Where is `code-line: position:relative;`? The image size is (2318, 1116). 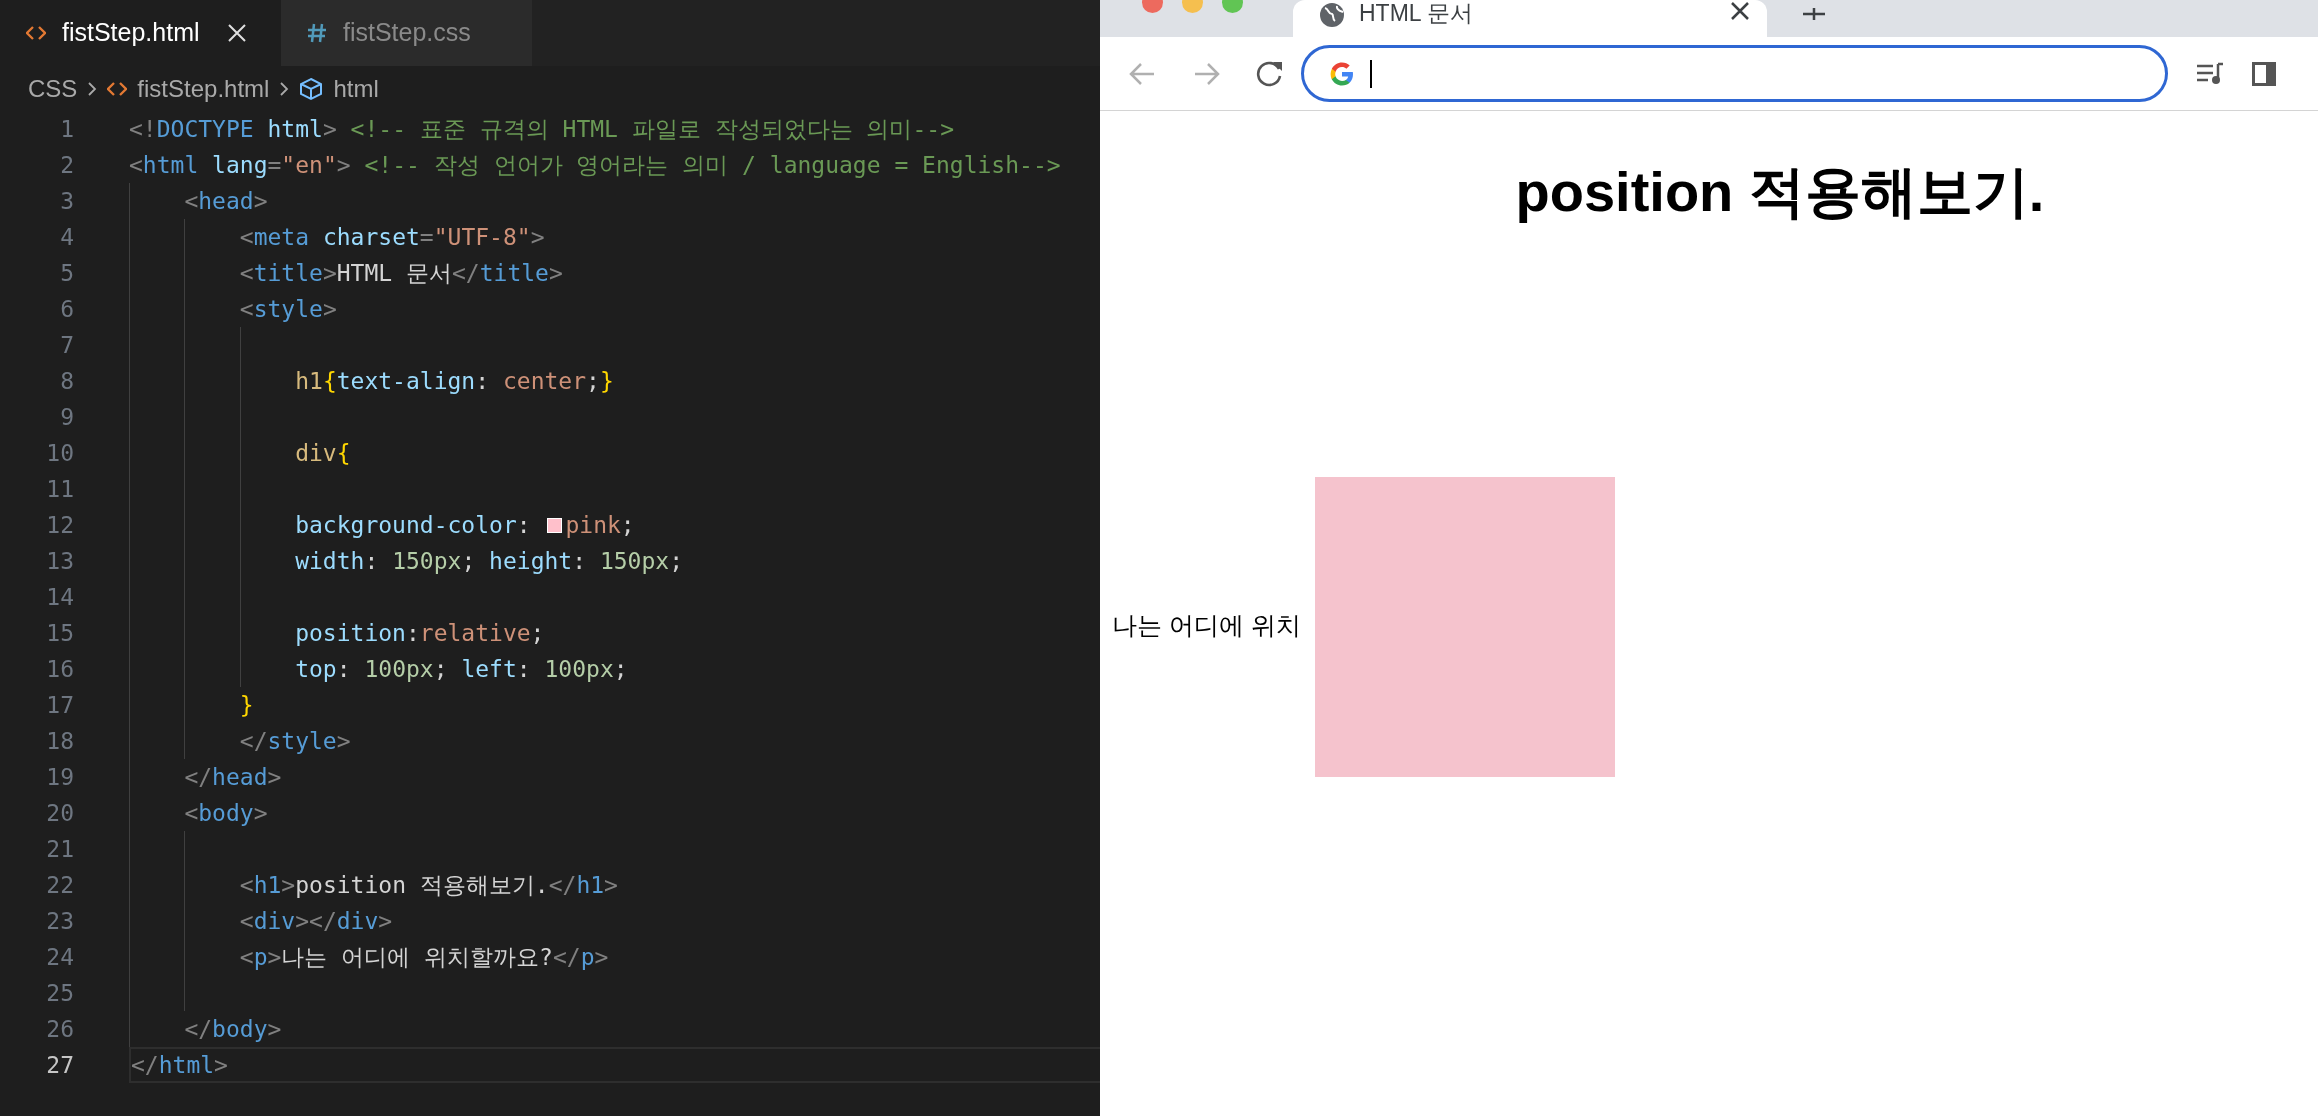
code-line: position:relative; is located at coordinates (419, 633).